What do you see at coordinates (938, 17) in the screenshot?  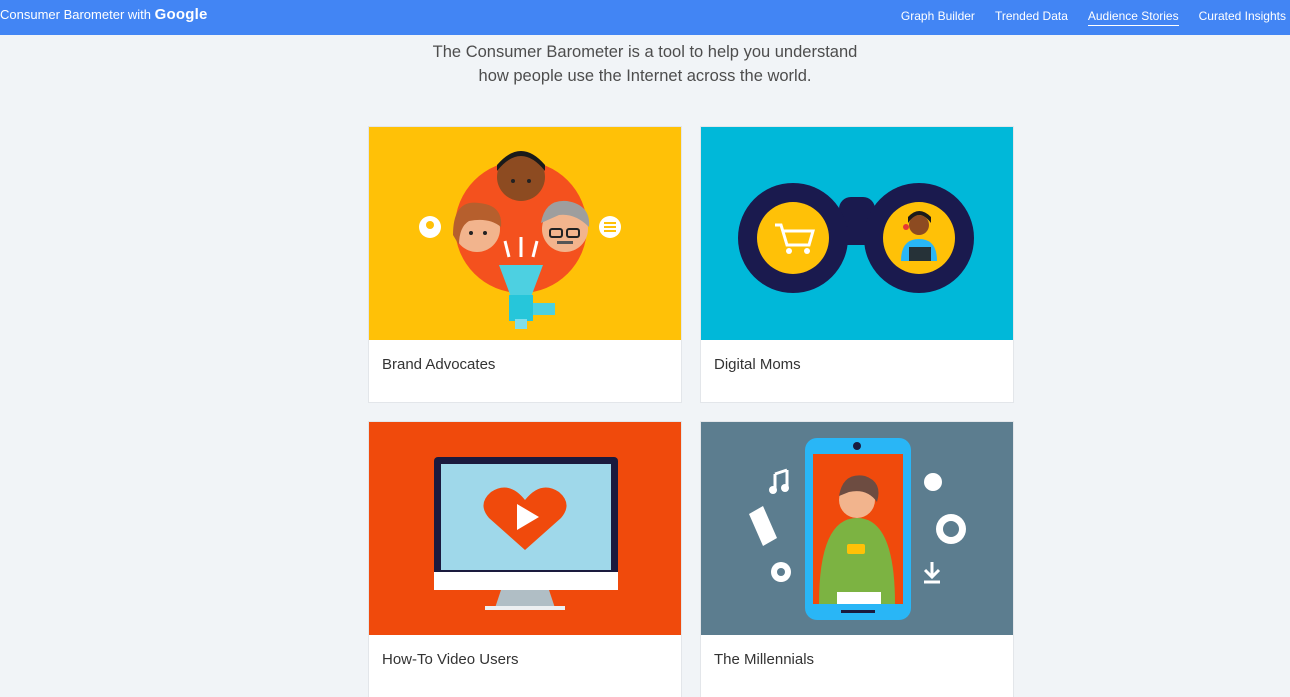 I see `nav-graph-builder: Graph Builder` at bounding box center [938, 17].